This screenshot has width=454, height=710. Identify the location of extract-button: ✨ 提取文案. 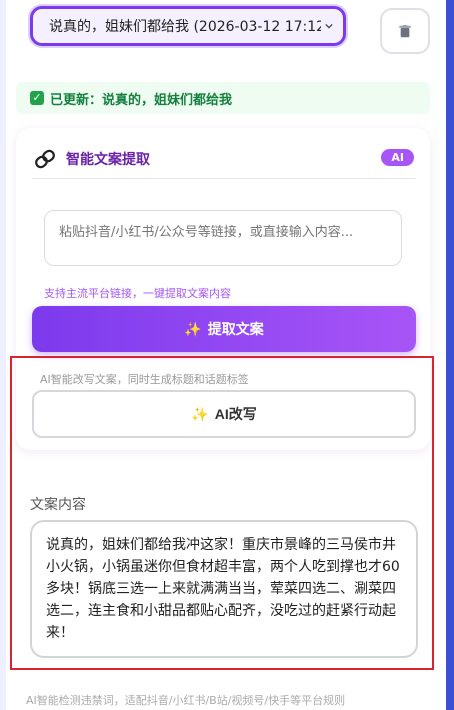
(224, 329).